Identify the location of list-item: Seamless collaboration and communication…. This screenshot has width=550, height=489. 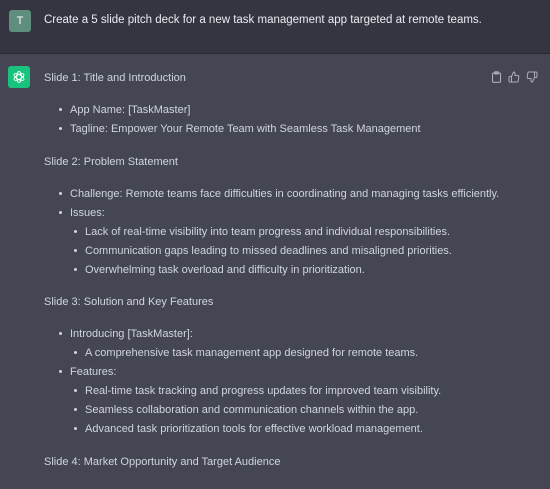
(246, 410).